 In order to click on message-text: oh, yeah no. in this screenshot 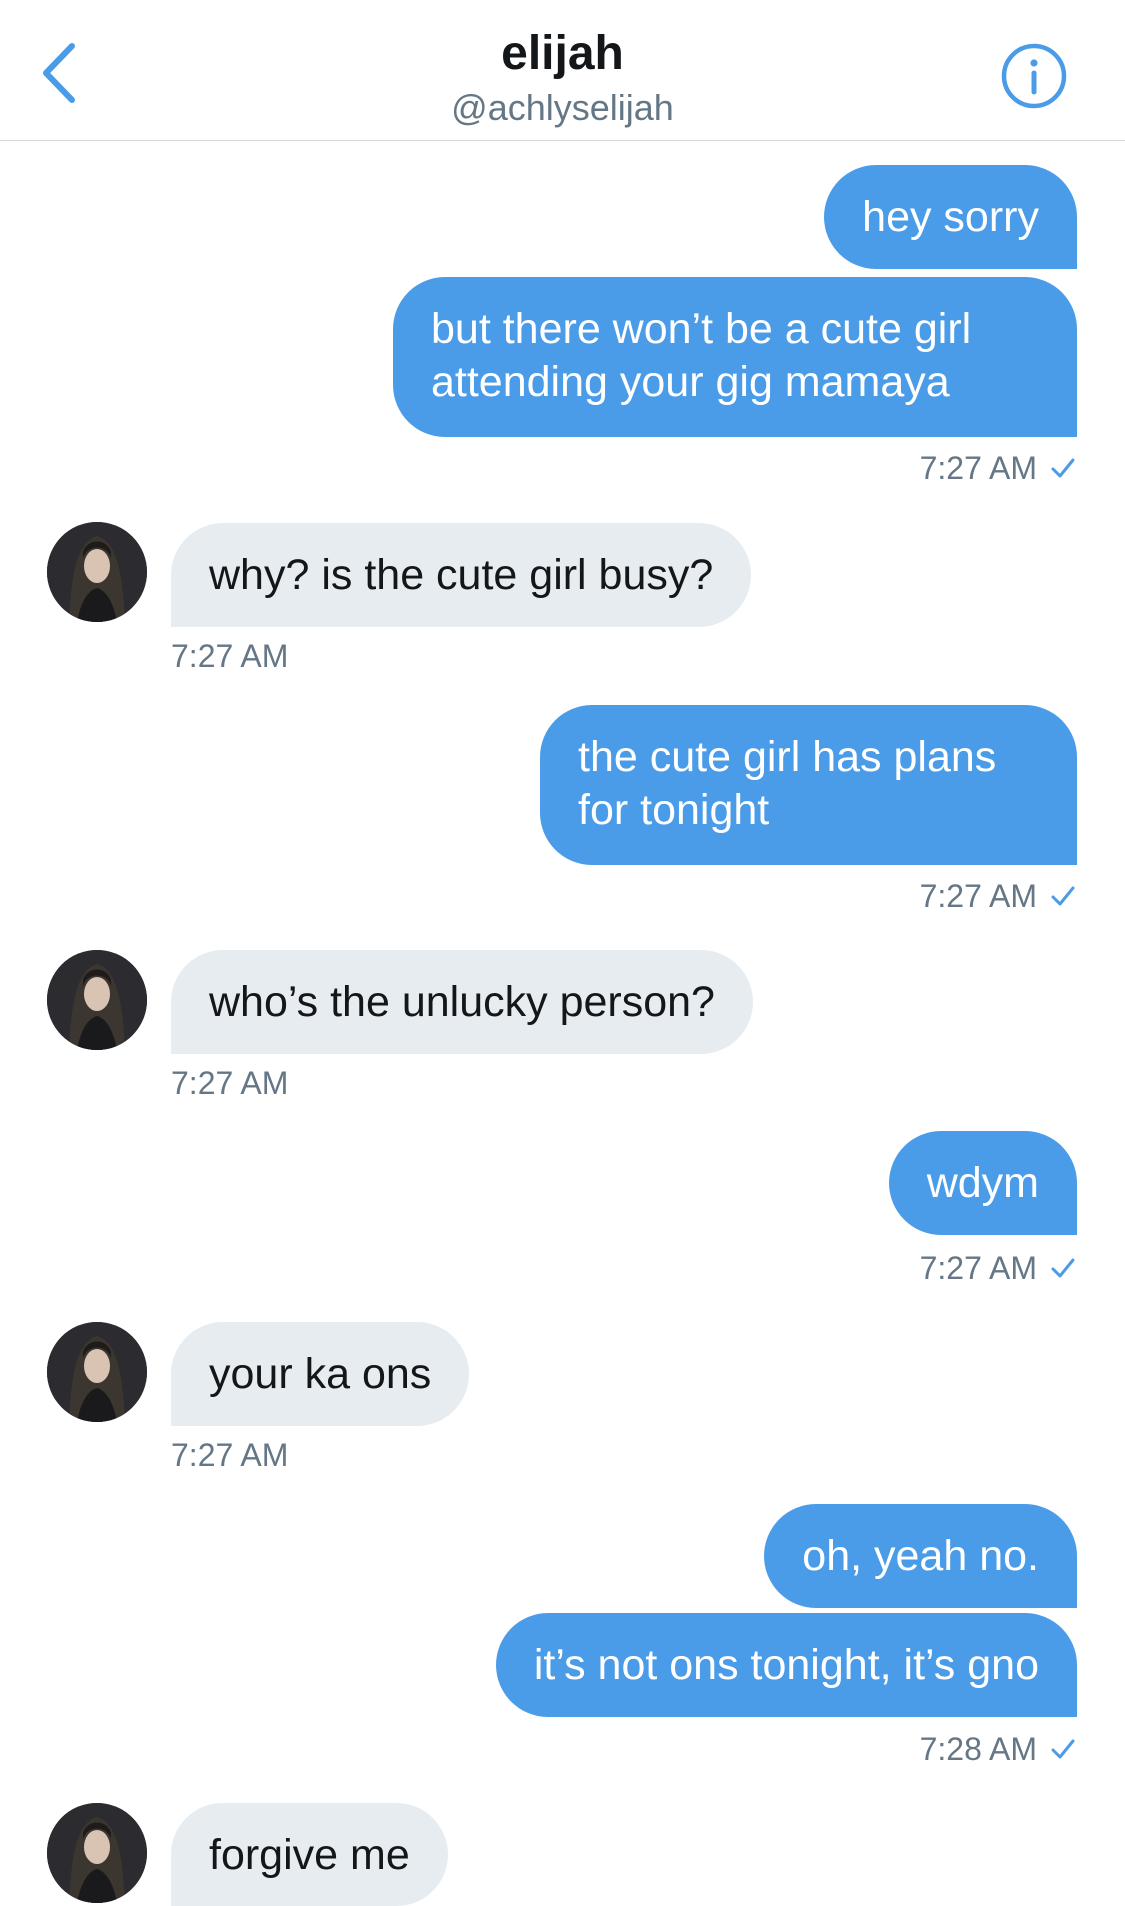, I will do `click(920, 1556)`.